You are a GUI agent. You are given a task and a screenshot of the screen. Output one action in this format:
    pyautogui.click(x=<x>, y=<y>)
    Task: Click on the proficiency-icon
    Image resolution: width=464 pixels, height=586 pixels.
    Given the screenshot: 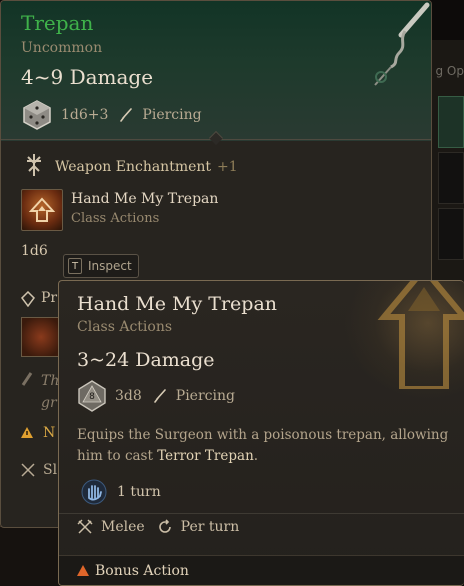 What is the action you would take?
    pyautogui.click(x=28, y=299)
    